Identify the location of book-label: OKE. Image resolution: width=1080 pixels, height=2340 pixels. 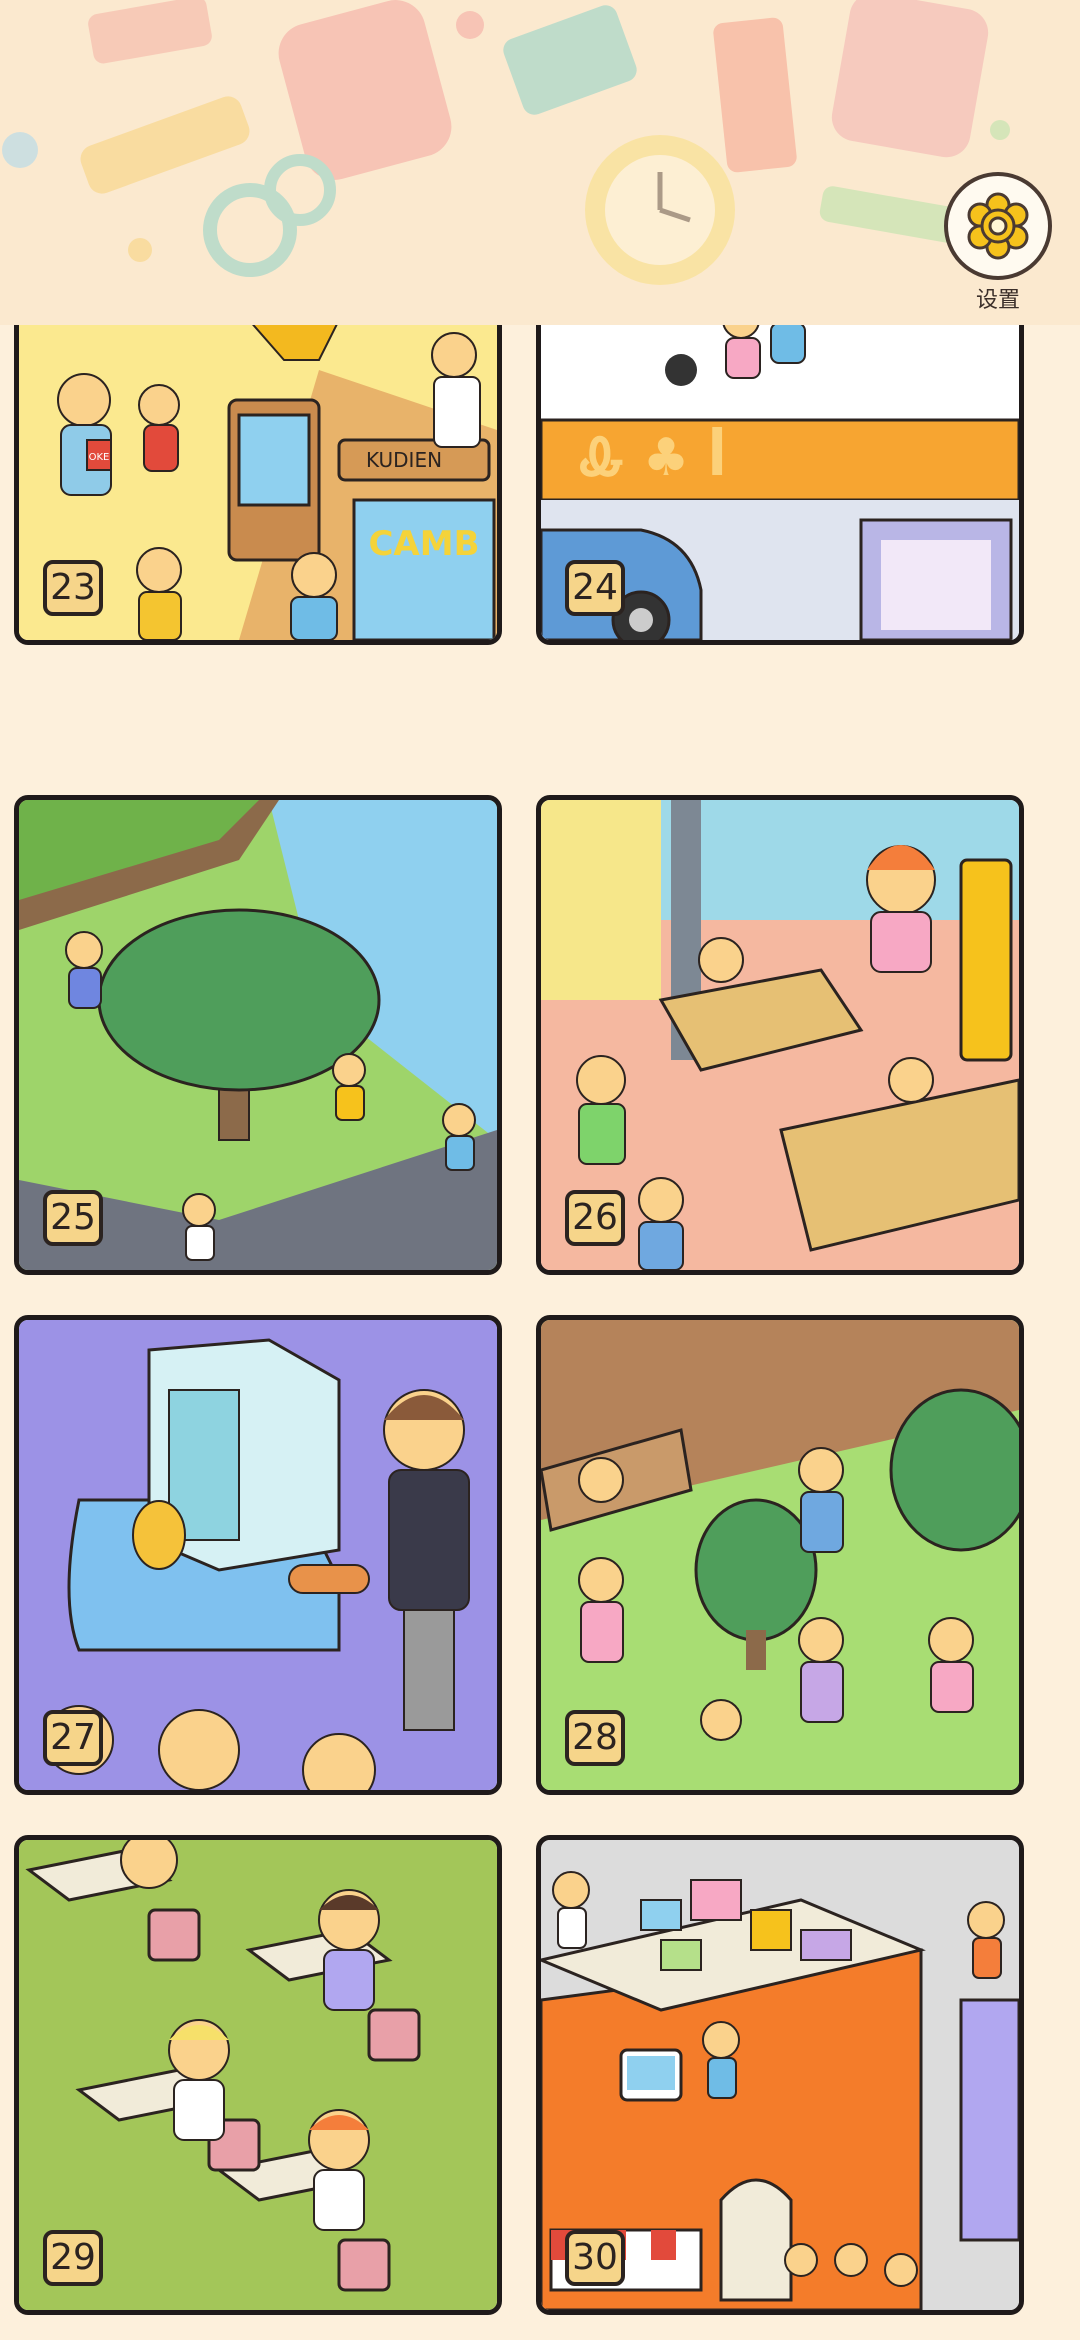
(99, 457).